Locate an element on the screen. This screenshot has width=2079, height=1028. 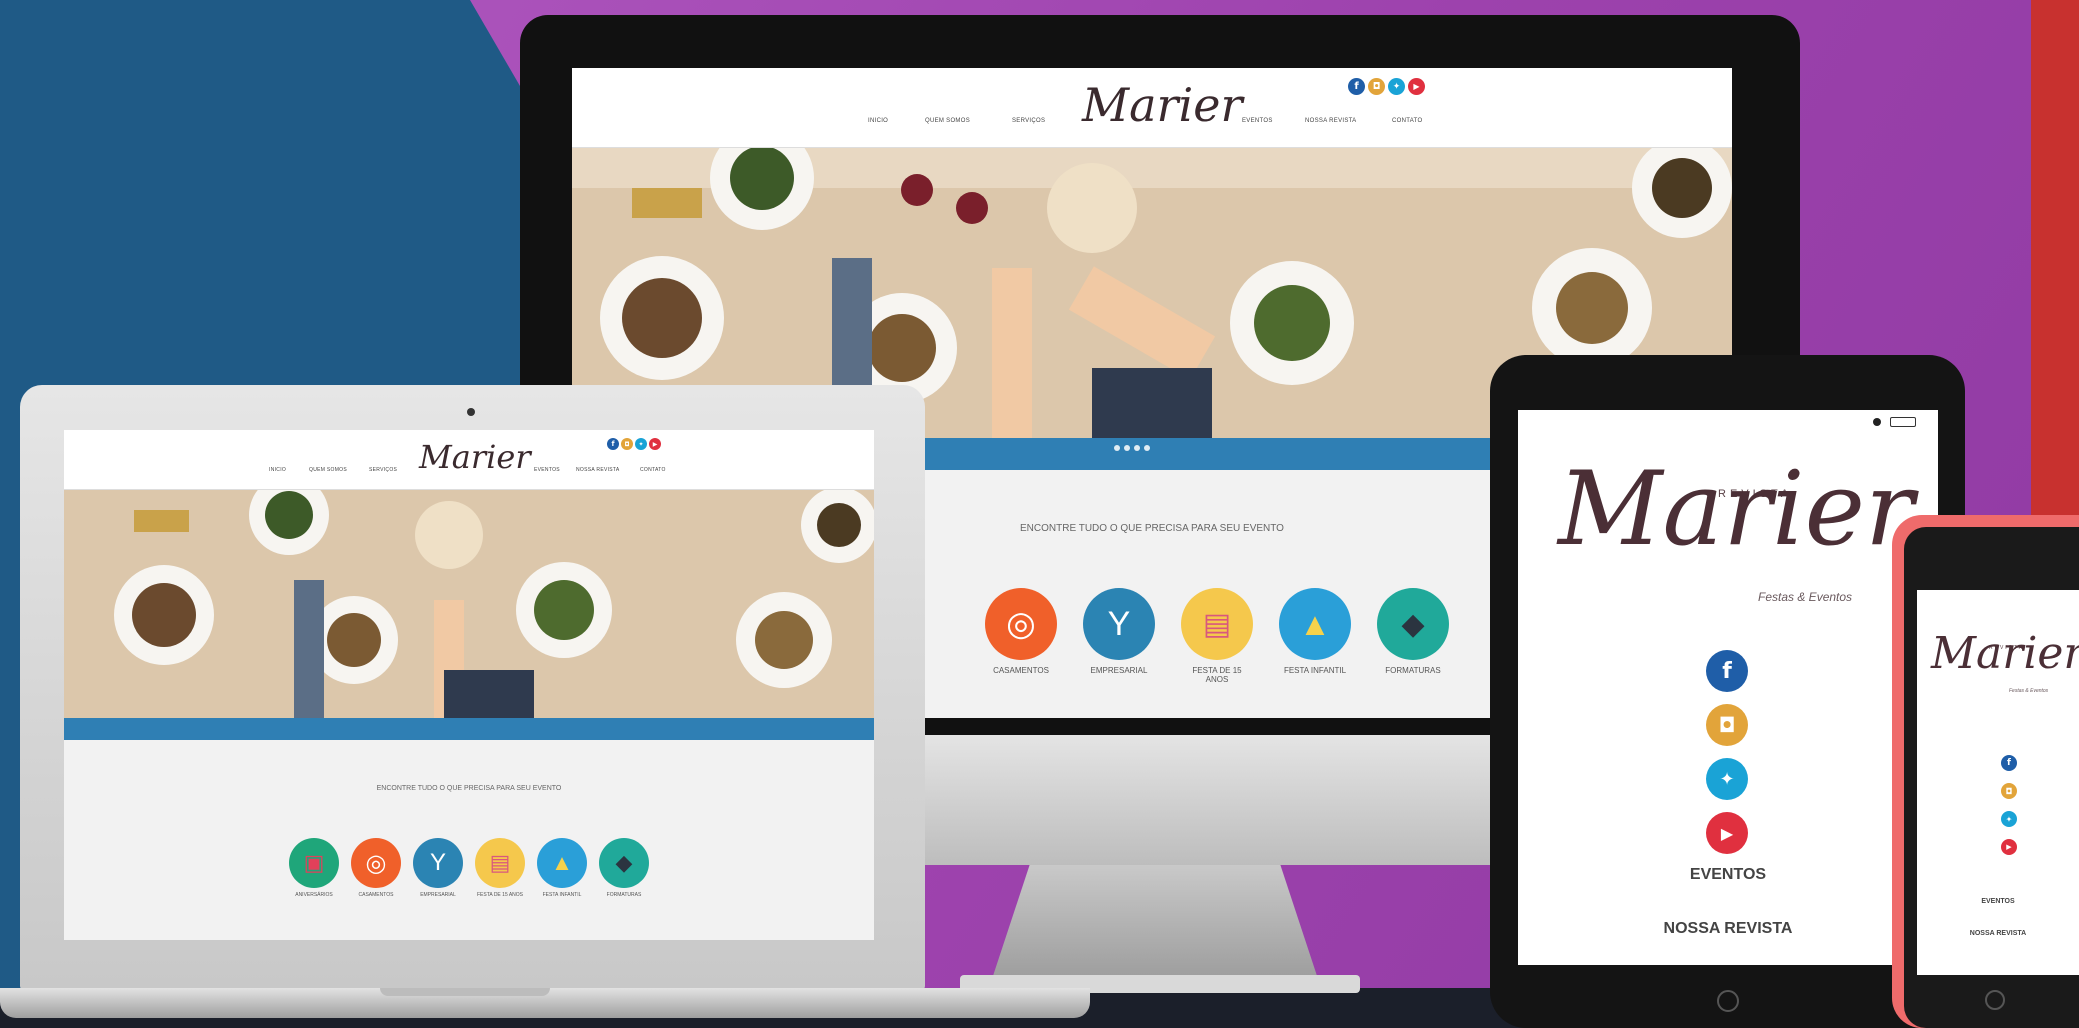
monitor-stand is located at coordinates (1155, 925).